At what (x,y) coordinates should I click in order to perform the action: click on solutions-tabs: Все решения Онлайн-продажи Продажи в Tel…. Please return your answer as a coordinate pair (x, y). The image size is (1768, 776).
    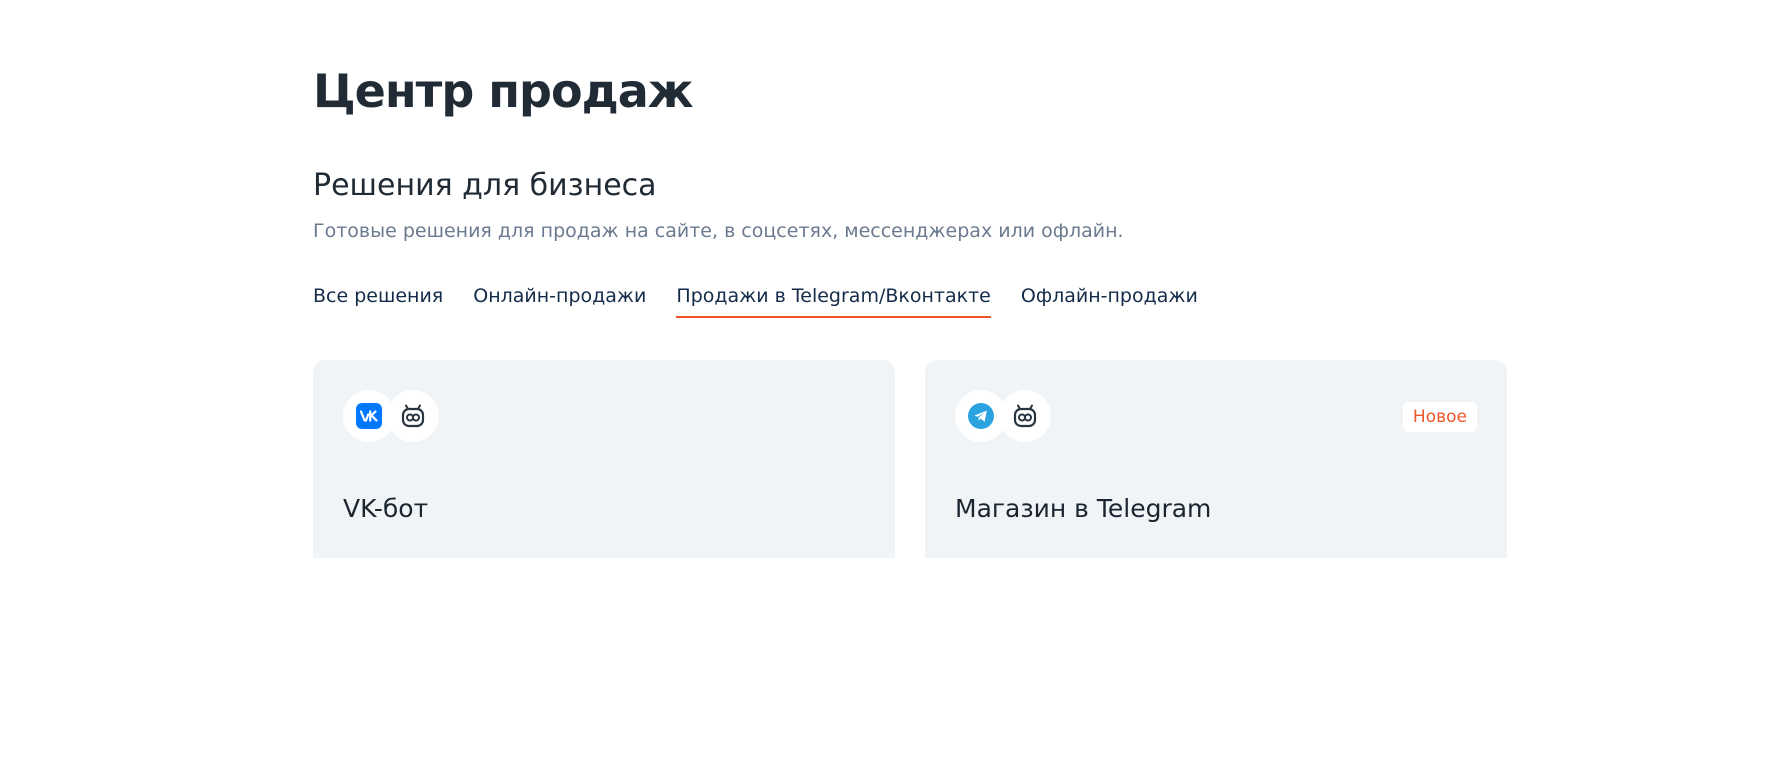
    Looking at the image, I should click on (755, 300).